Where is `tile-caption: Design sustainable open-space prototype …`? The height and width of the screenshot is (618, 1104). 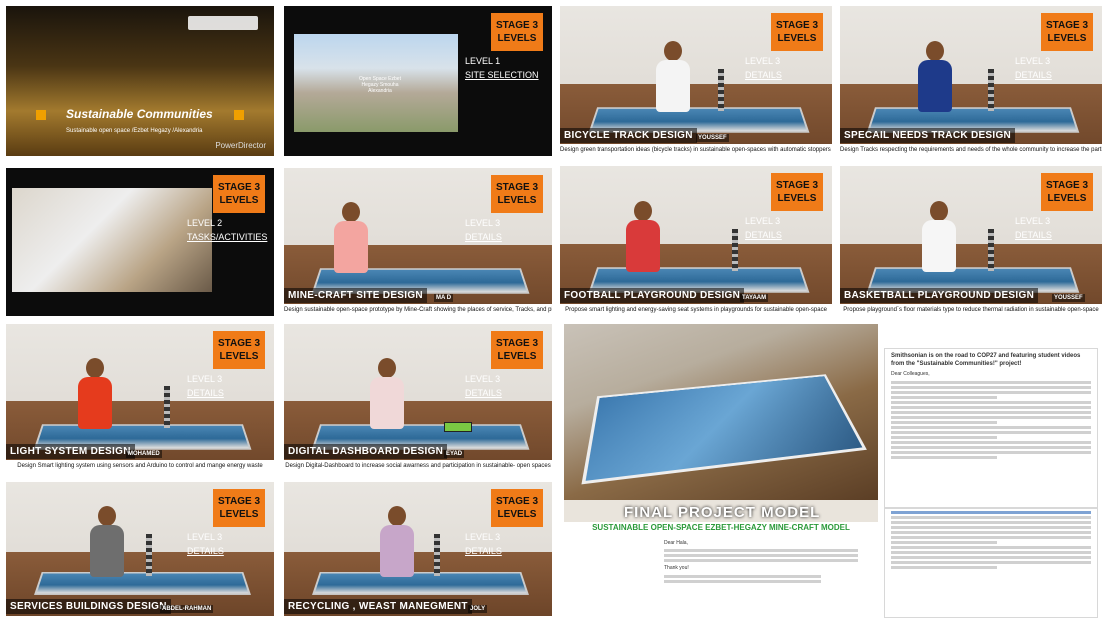
tile-caption: Design sustainable open-space prototype … is located at coordinates (418, 310).